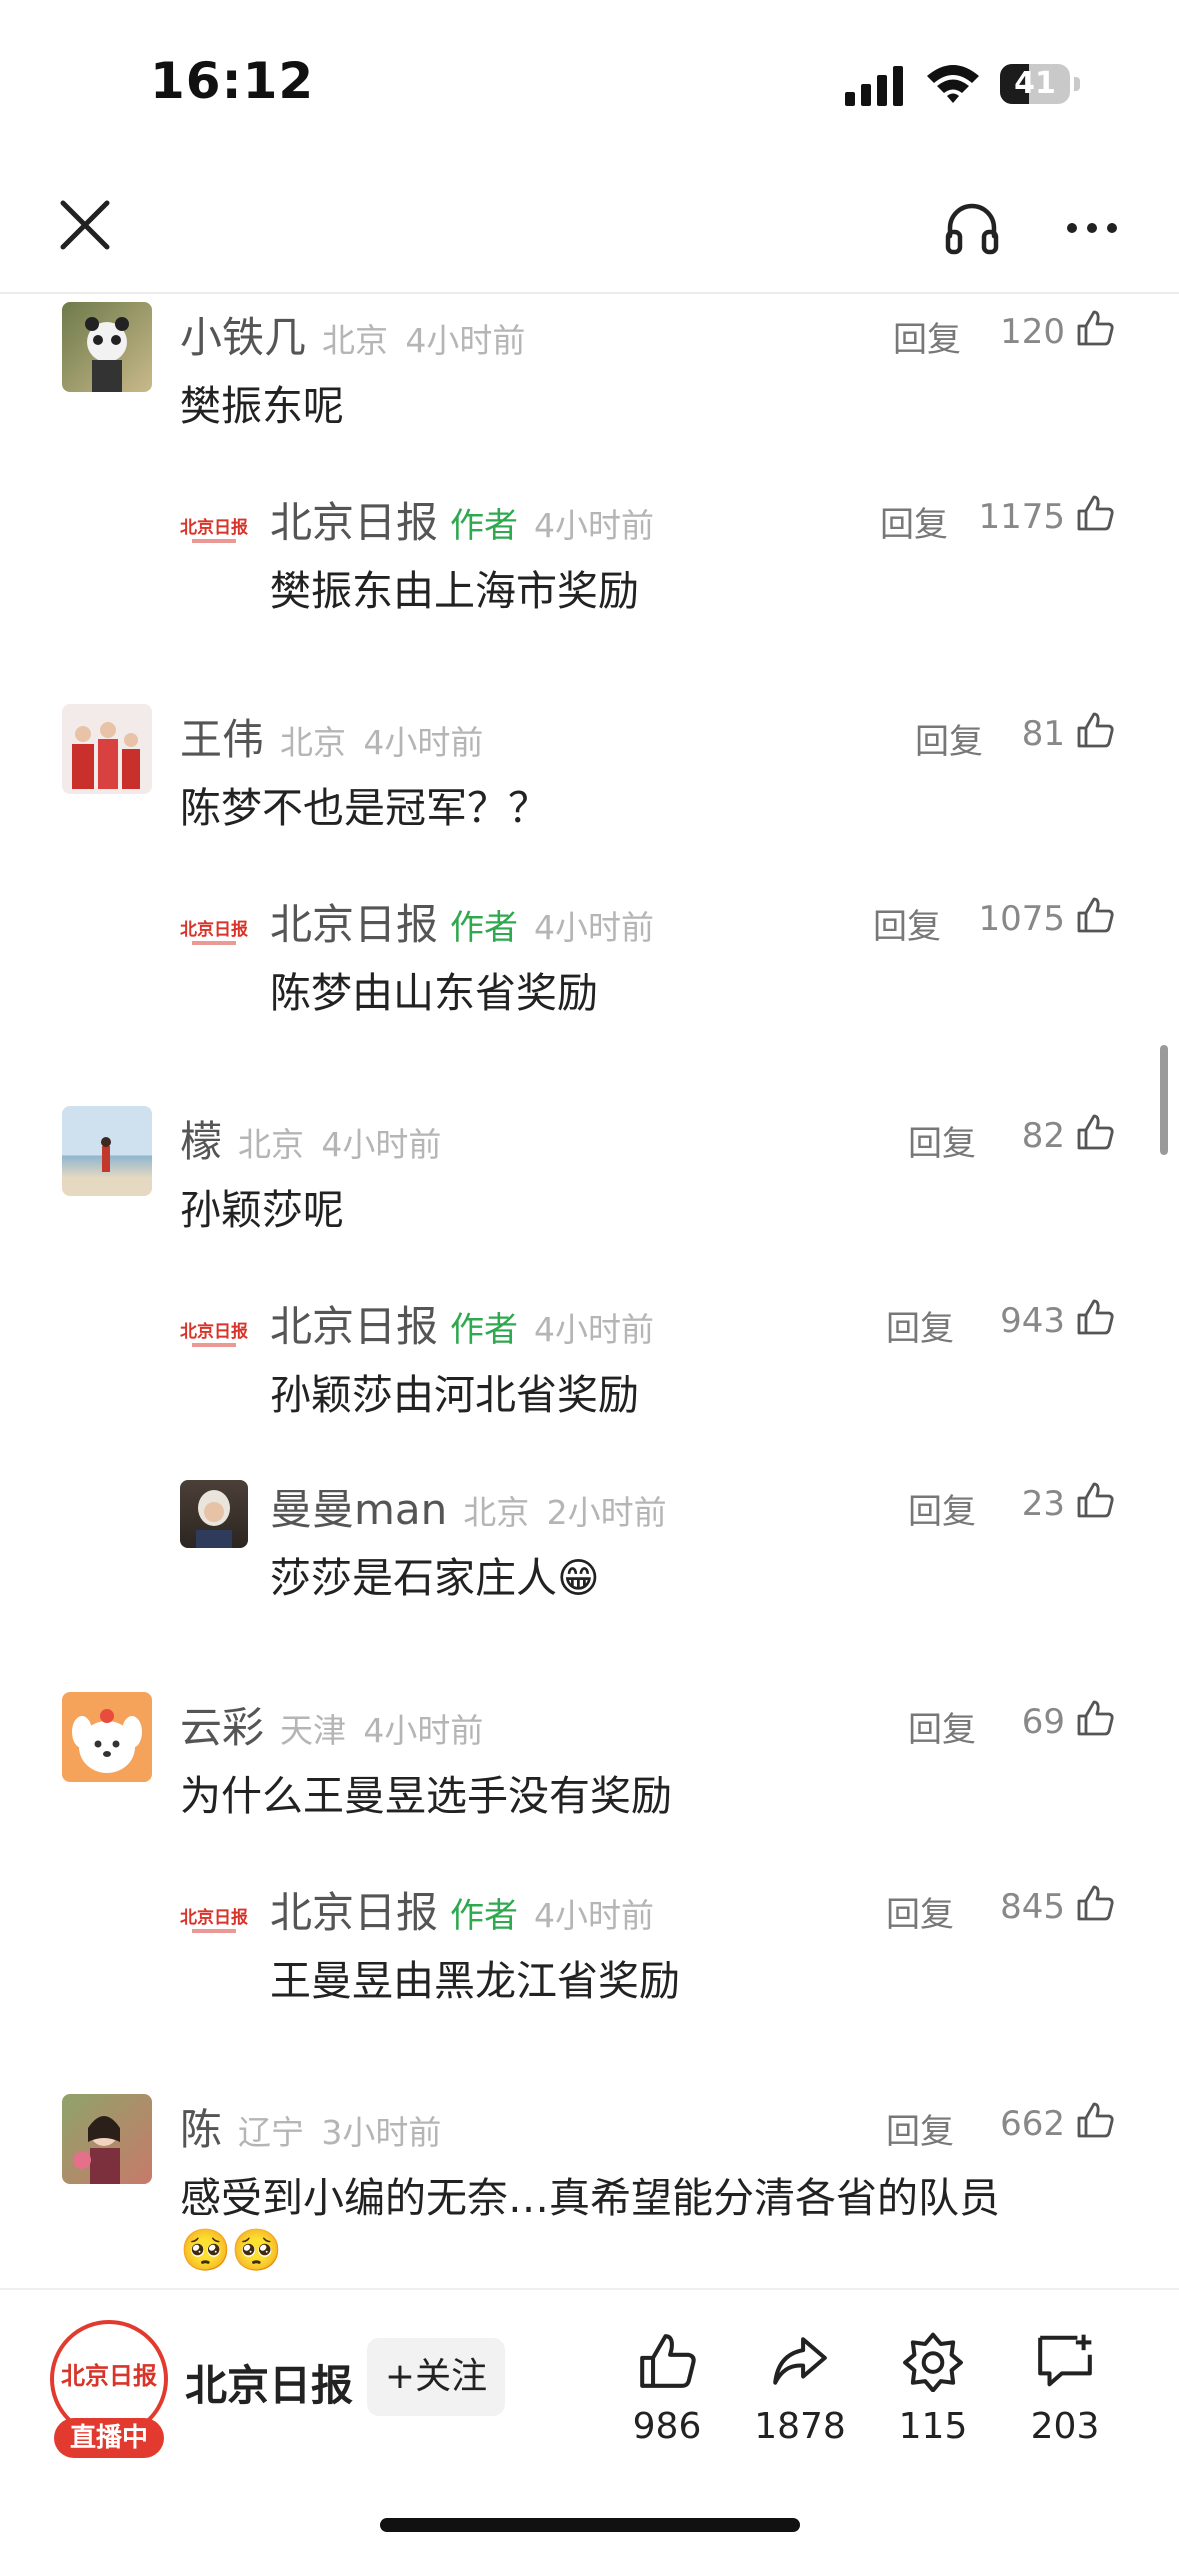 The height and width of the screenshot is (2558, 1179). I want to click on comment-text: 为什么王曼昱选手没有奖励, so click(426, 1796).